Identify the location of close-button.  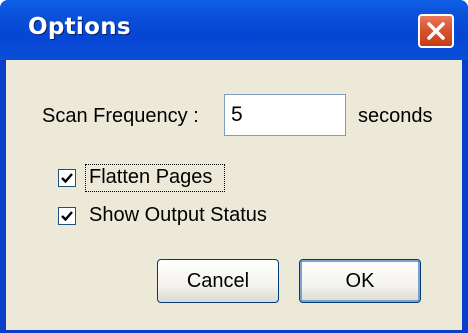
(436, 31).